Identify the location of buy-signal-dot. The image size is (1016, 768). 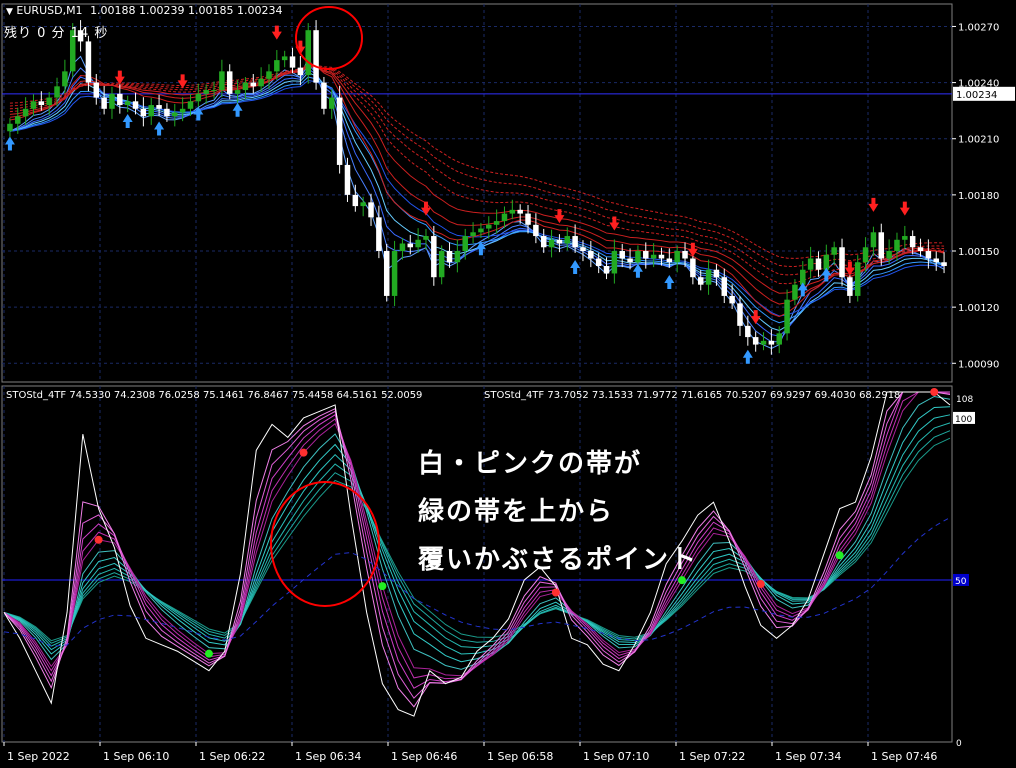
(208, 653).